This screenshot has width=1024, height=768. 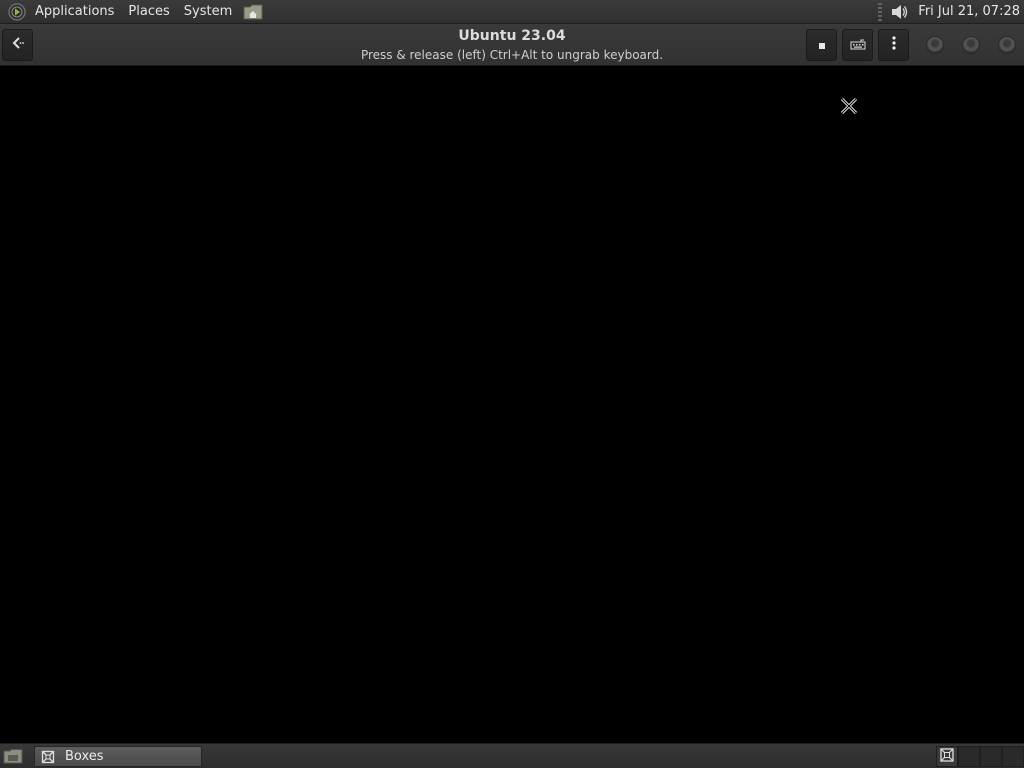 I want to click on view-menu-button, so click(x=893, y=45).